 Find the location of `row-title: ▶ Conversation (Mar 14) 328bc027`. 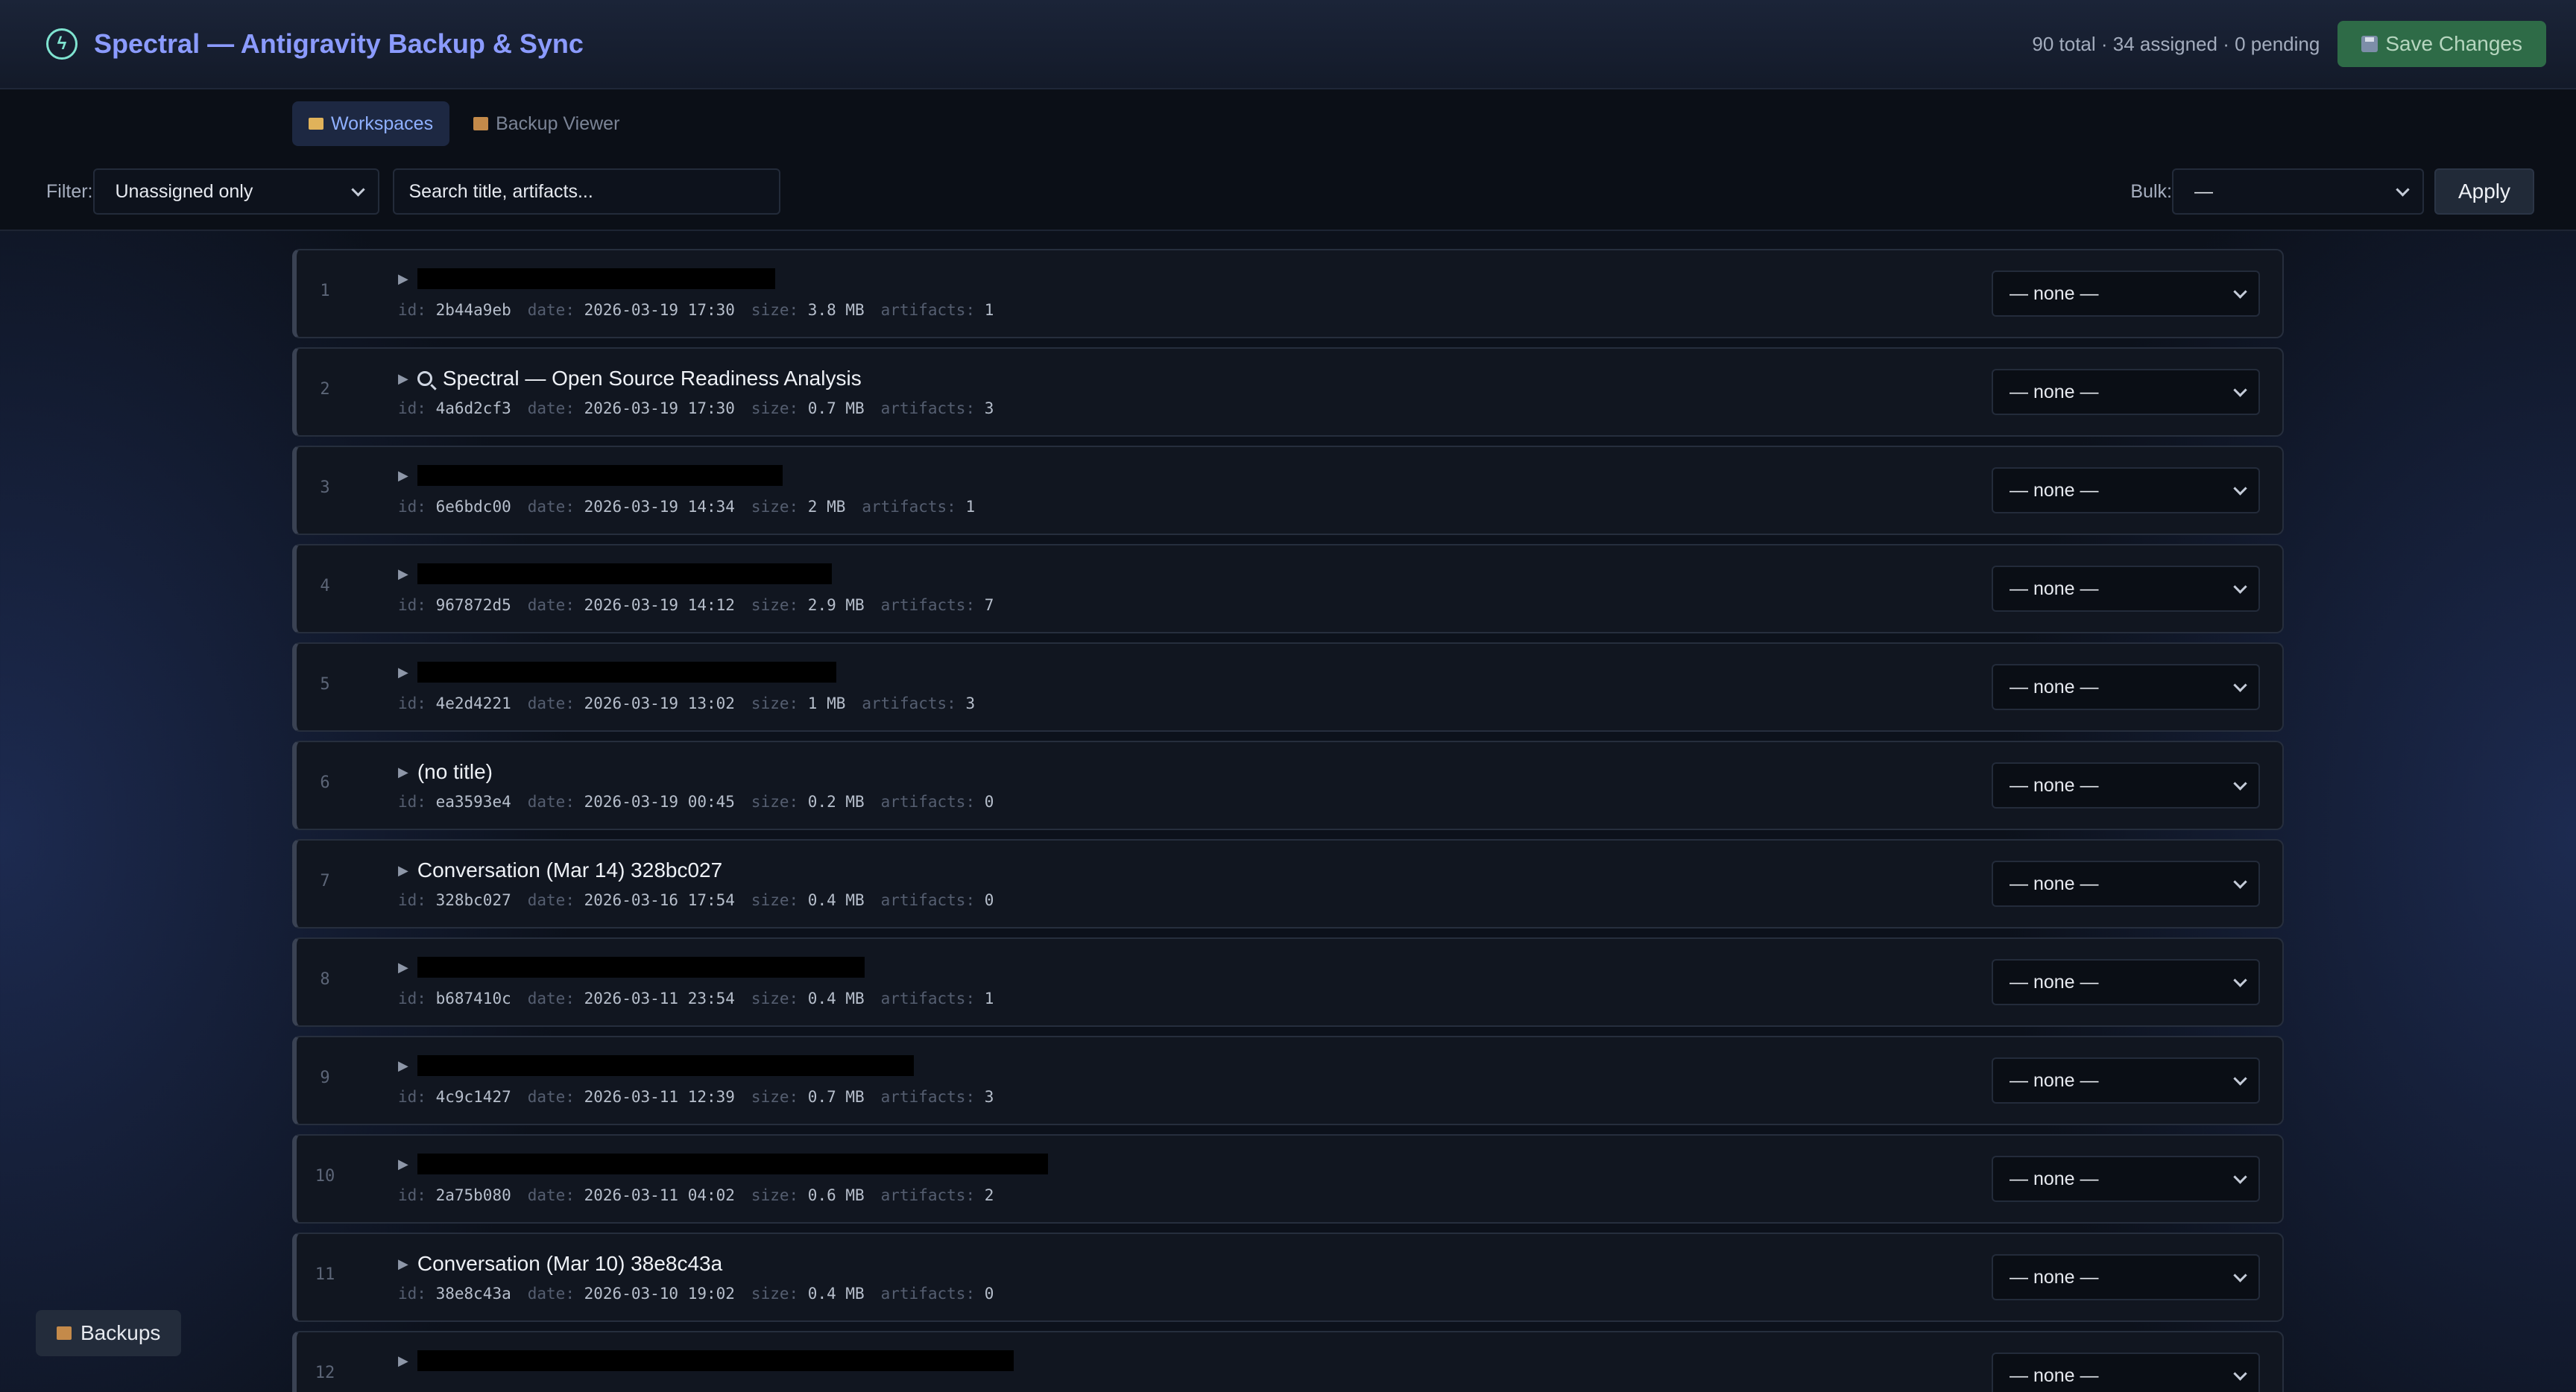

row-title: ▶ Conversation (Mar 14) 328bc027 is located at coordinates (560, 870).